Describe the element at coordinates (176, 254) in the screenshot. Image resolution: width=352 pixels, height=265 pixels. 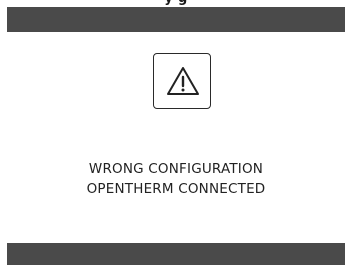
I see `footer-bar` at that location.